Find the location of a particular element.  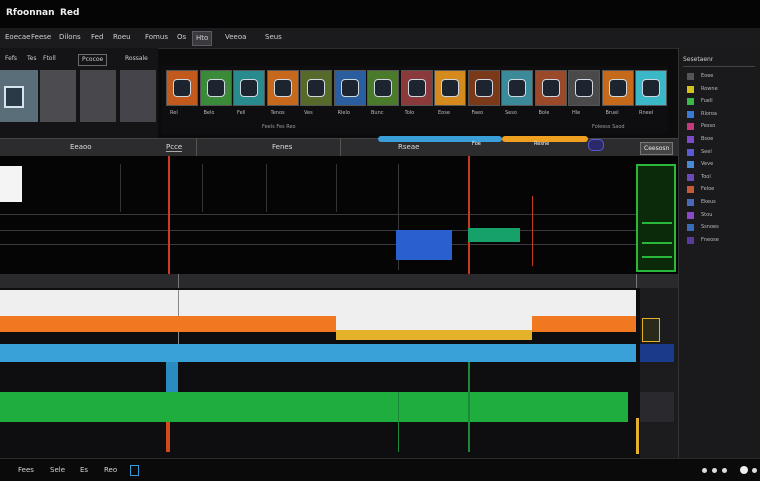

panel-item-label: Bsoe is located at coordinates (707, 139).